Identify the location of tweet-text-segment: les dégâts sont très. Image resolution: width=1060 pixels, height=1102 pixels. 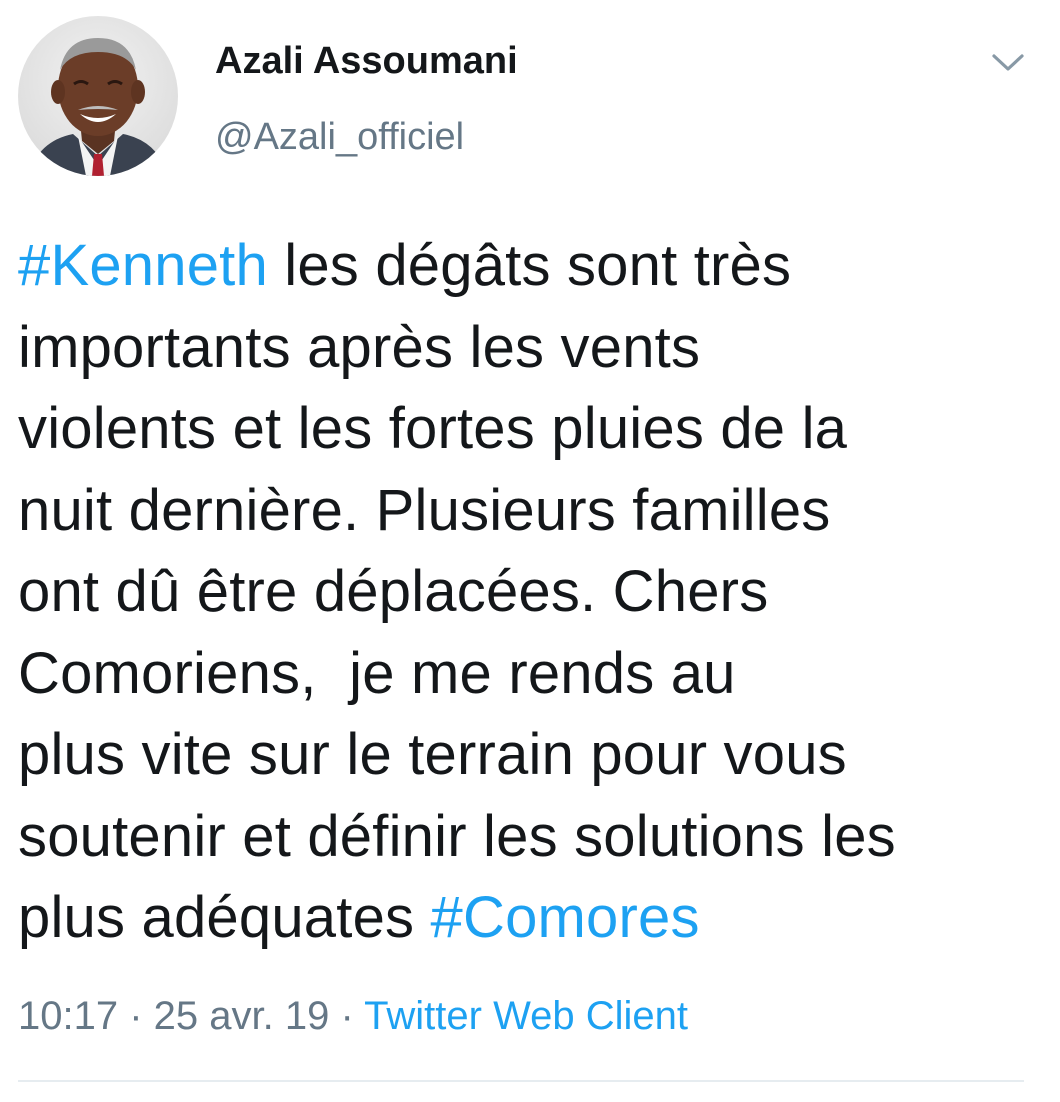
(529, 265).